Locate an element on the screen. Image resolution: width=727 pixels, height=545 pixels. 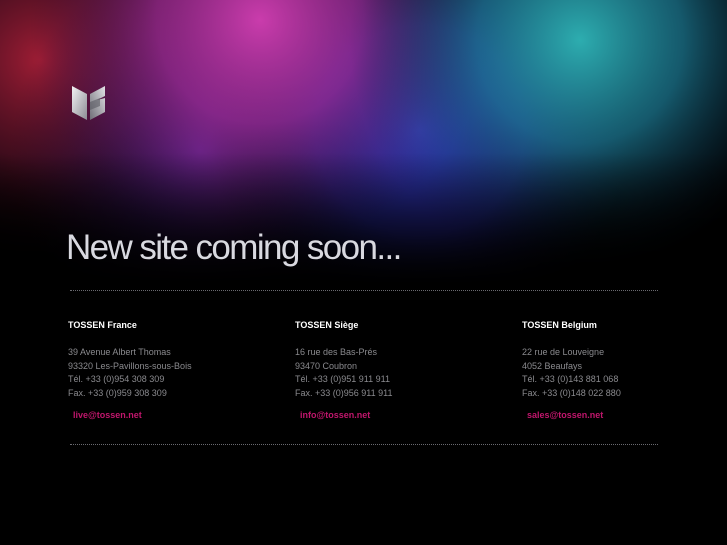
email-link-live: live@tossen.net is located at coordinates (107, 415).